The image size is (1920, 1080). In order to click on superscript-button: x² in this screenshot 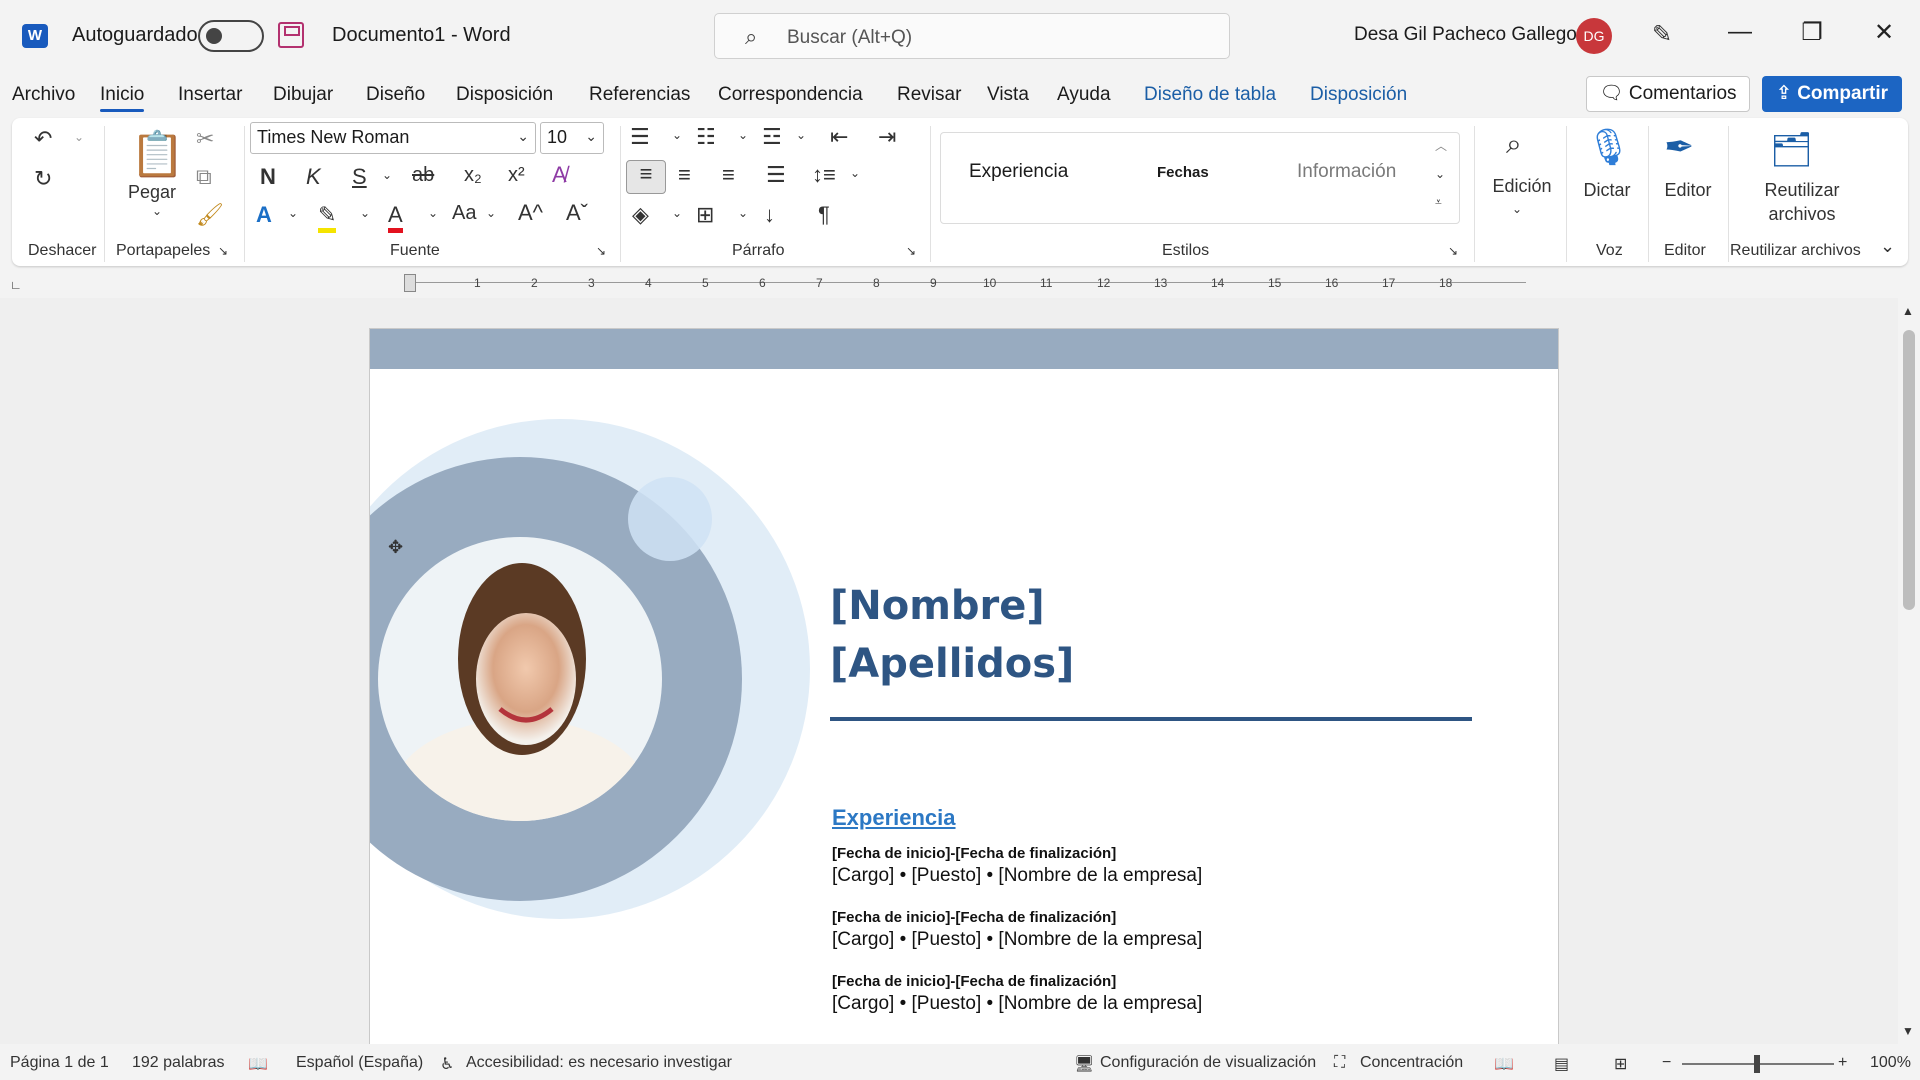, I will do `click(516, 175)`.